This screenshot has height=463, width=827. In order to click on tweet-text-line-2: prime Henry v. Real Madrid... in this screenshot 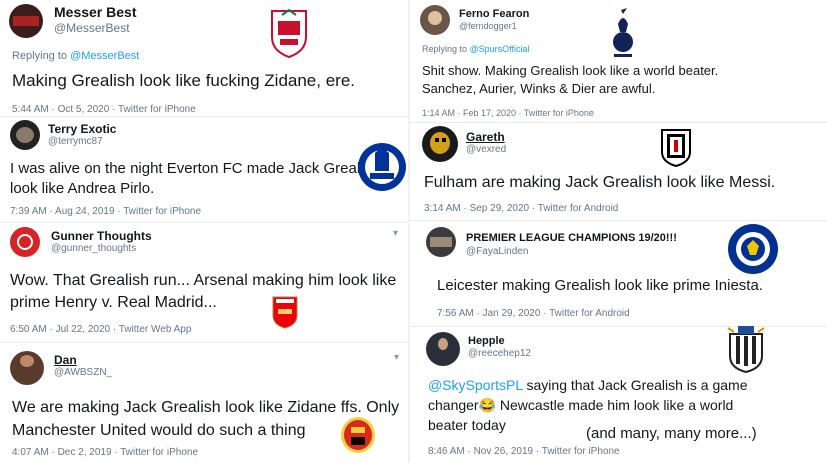, I will do `click(113, 302)`.